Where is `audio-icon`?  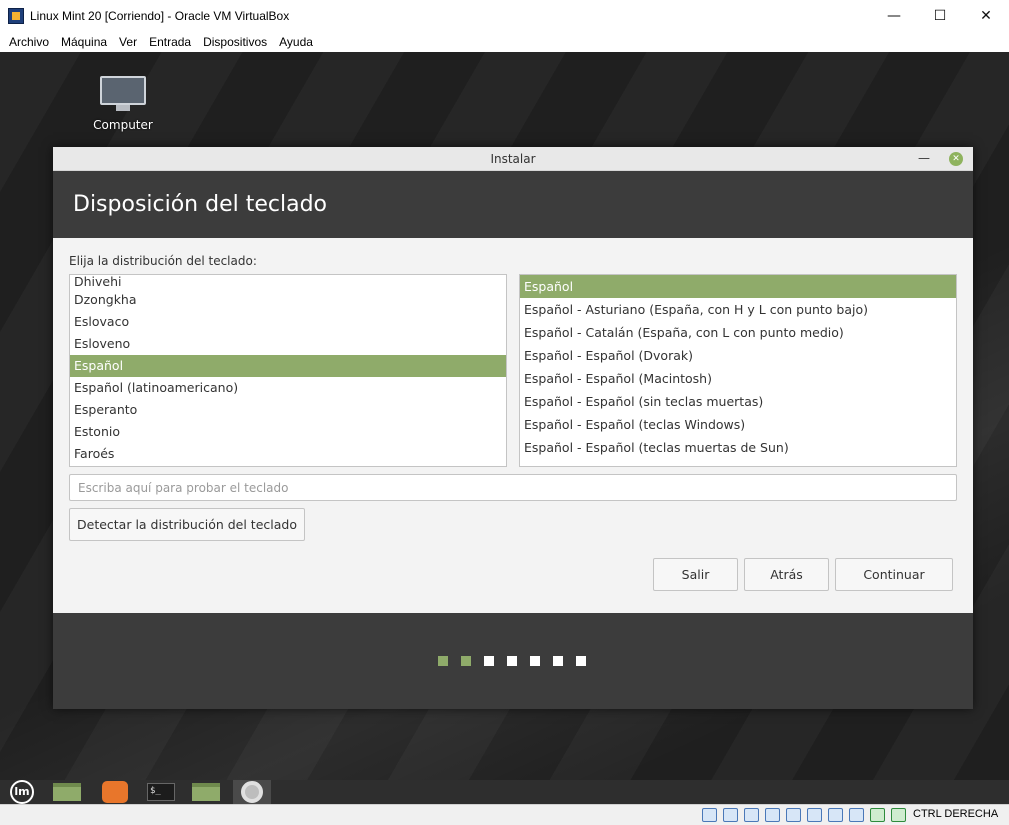 audio-icon is located at coordinates (751, 815).